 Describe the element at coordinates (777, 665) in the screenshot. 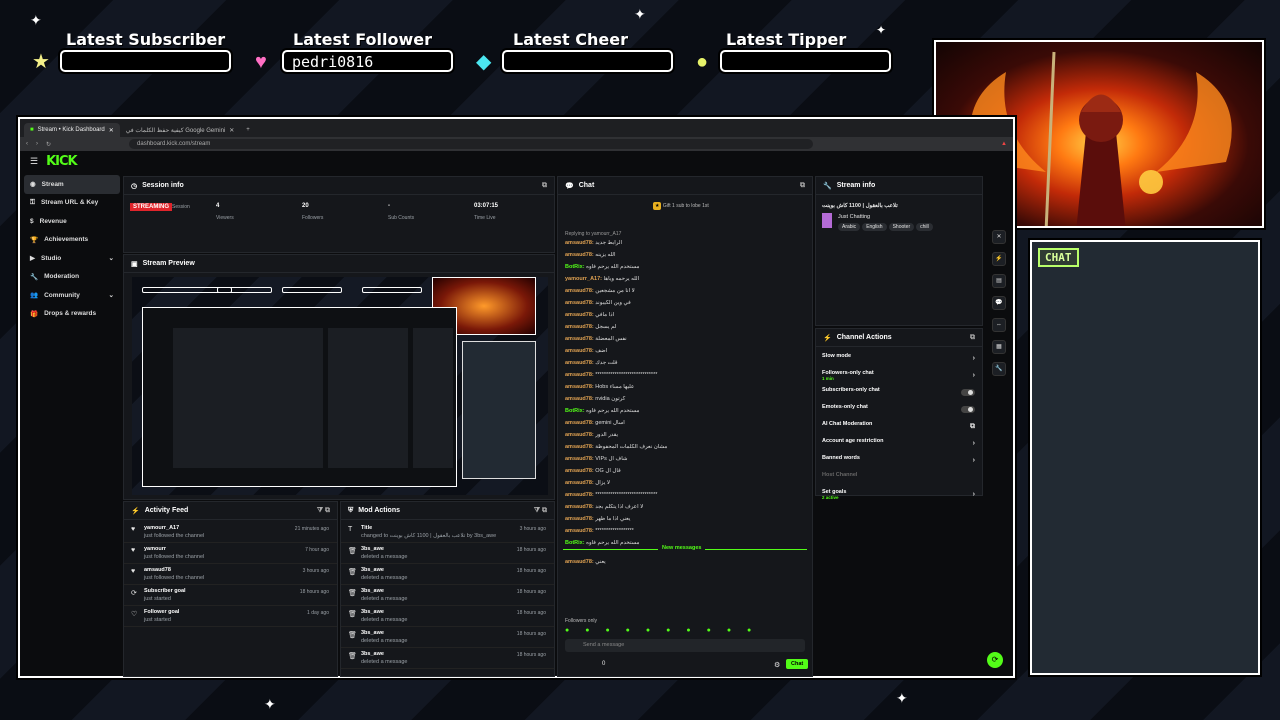

I see `settings-icon: ⚙` at that location.